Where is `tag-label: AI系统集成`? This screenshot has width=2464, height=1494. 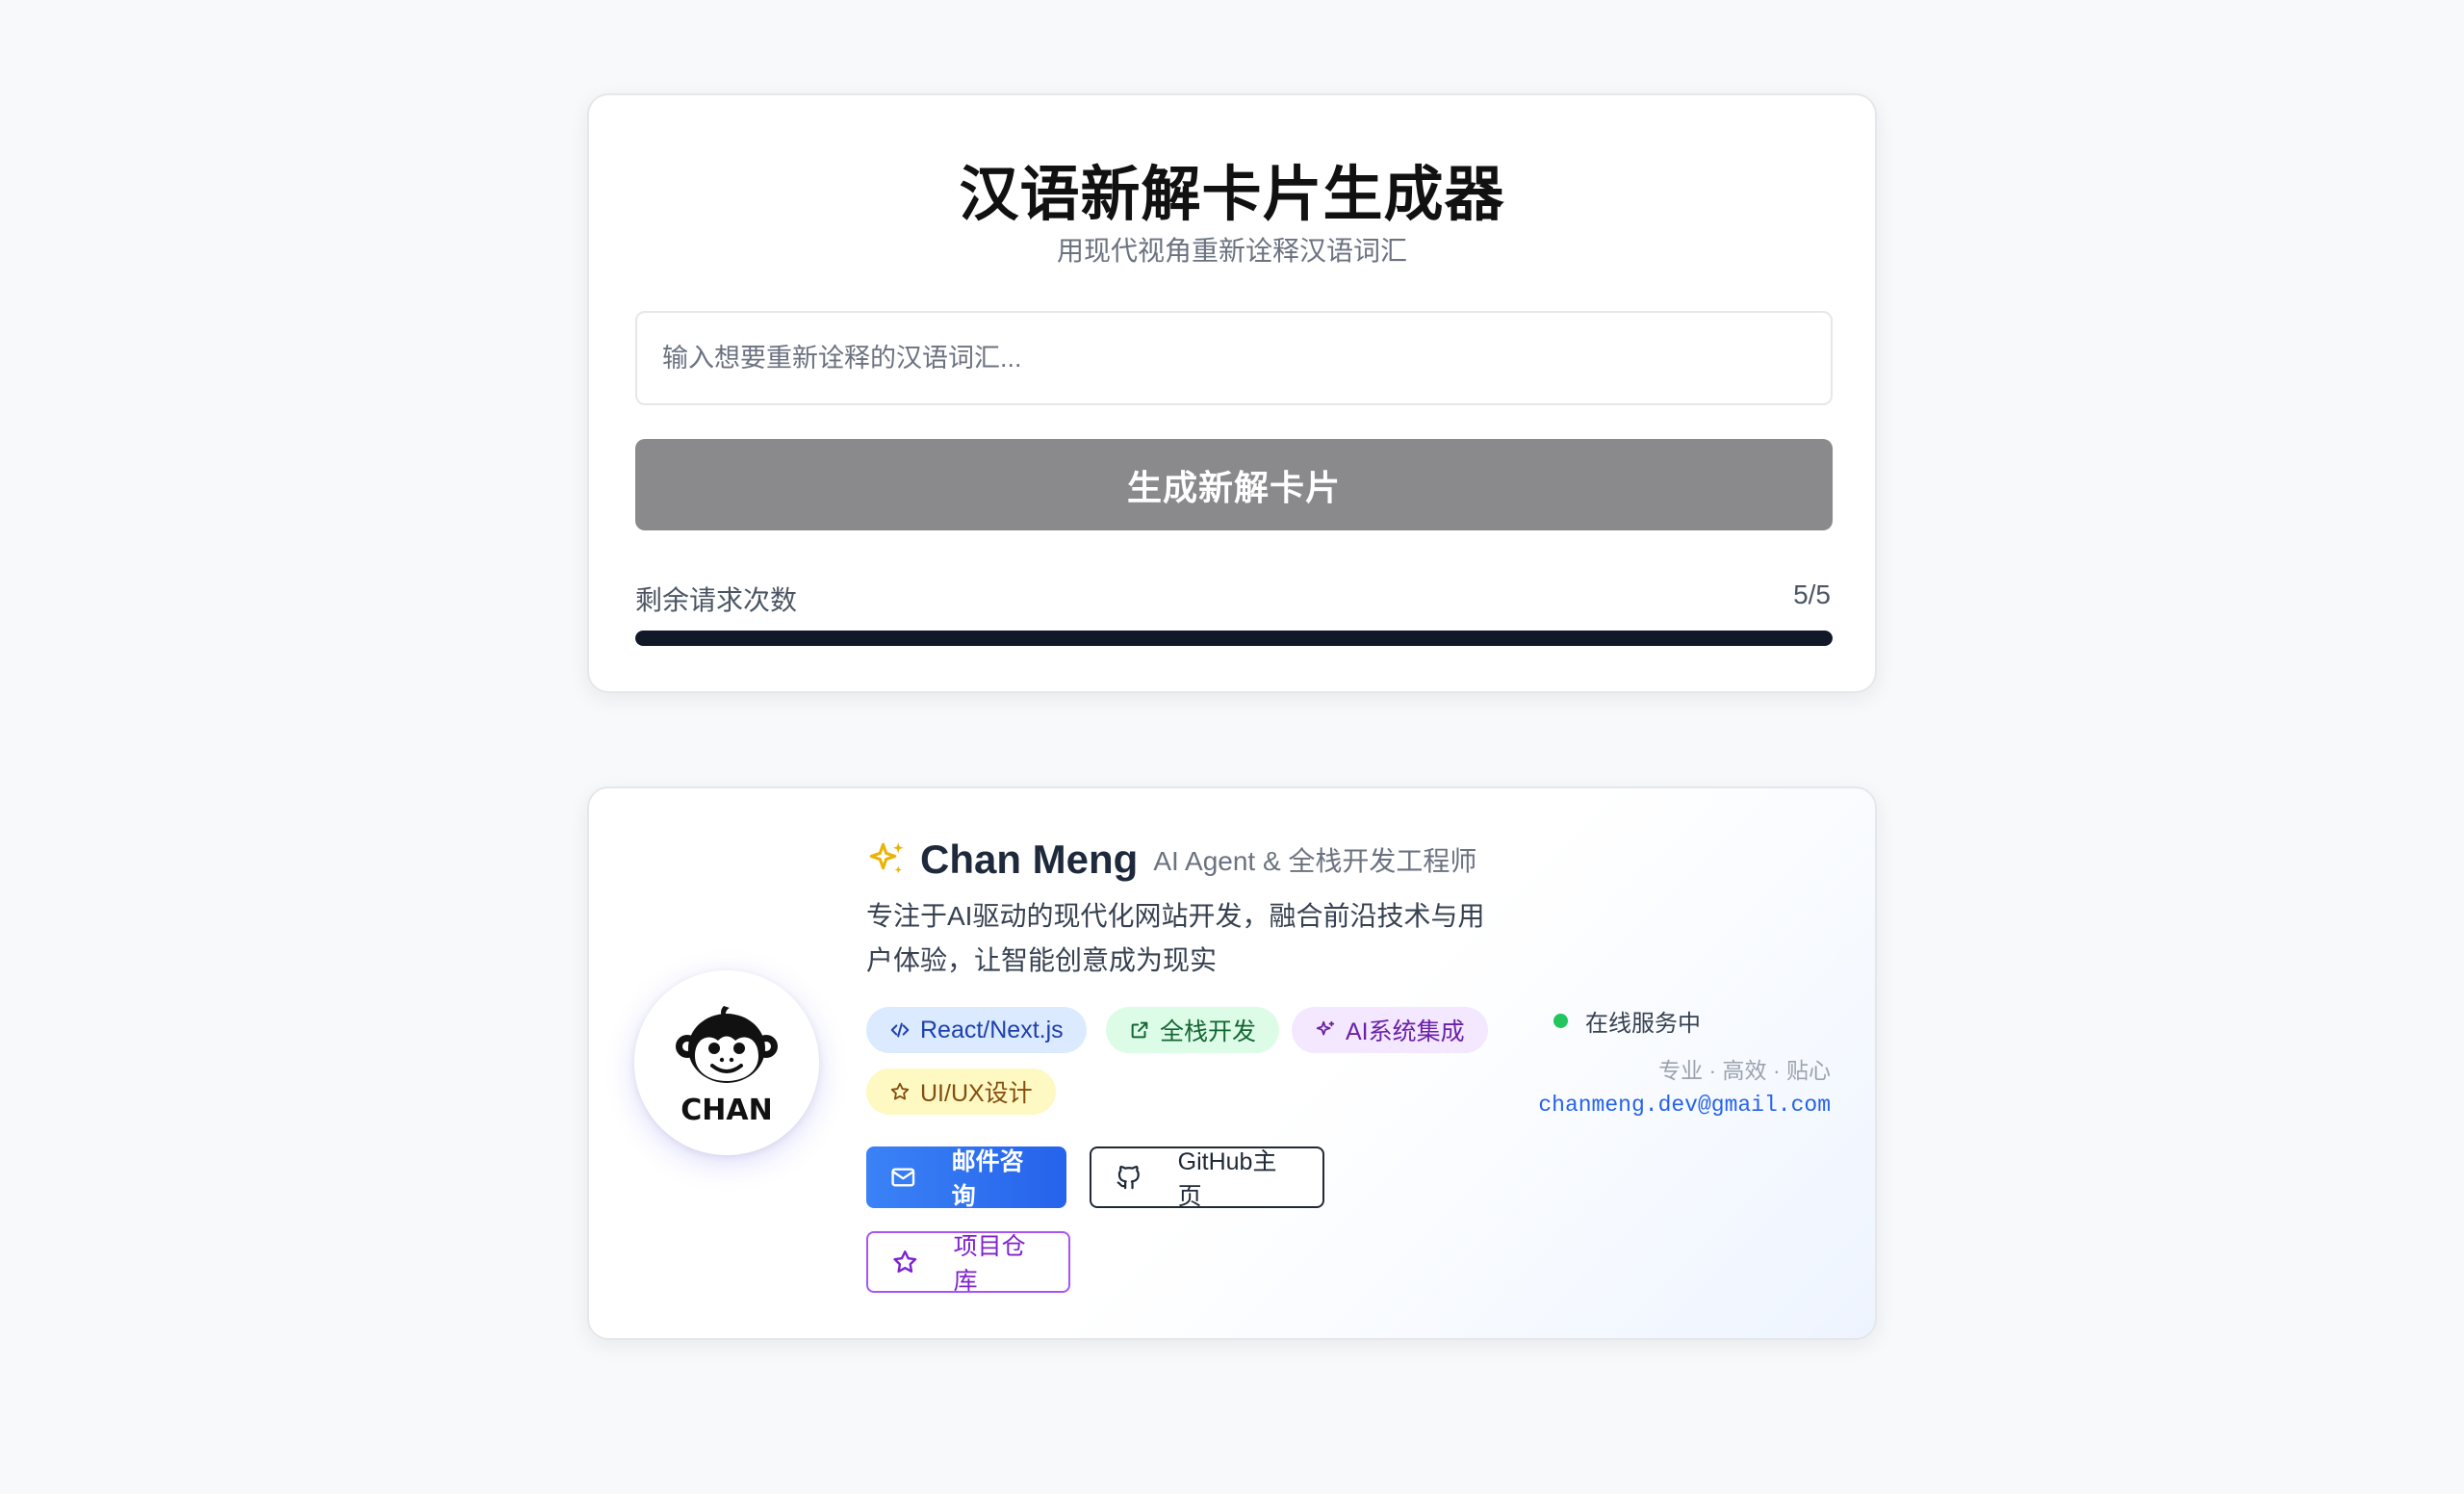
tag-label: AI系统集成 is located at coordinates (1405, 1031).